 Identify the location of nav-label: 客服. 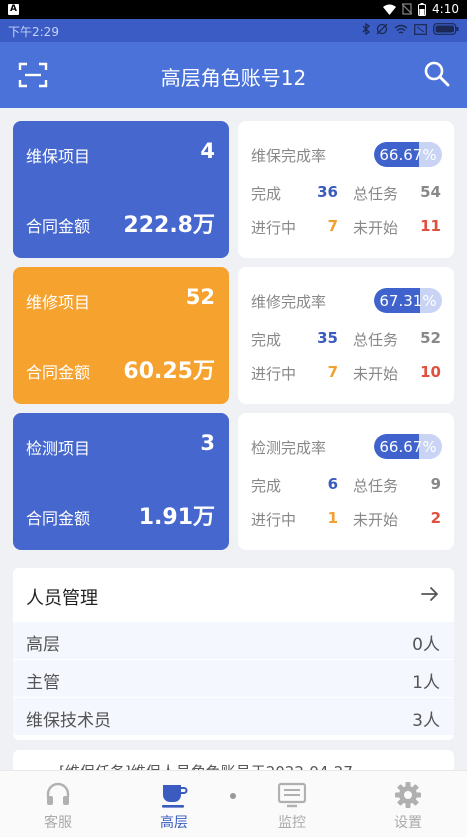
(58, 823).